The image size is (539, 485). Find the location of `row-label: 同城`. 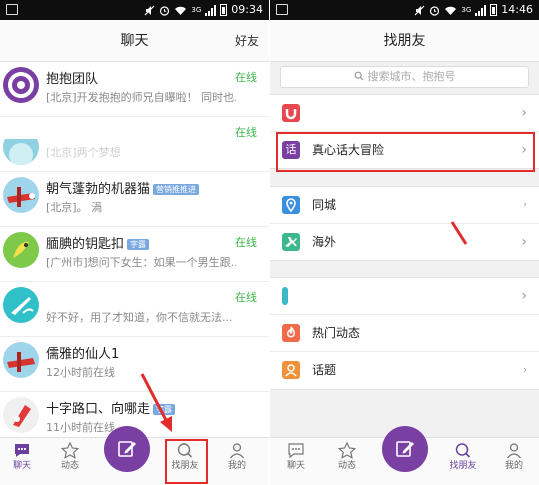

row-label: 同城 is located at coordinates (324, 205).